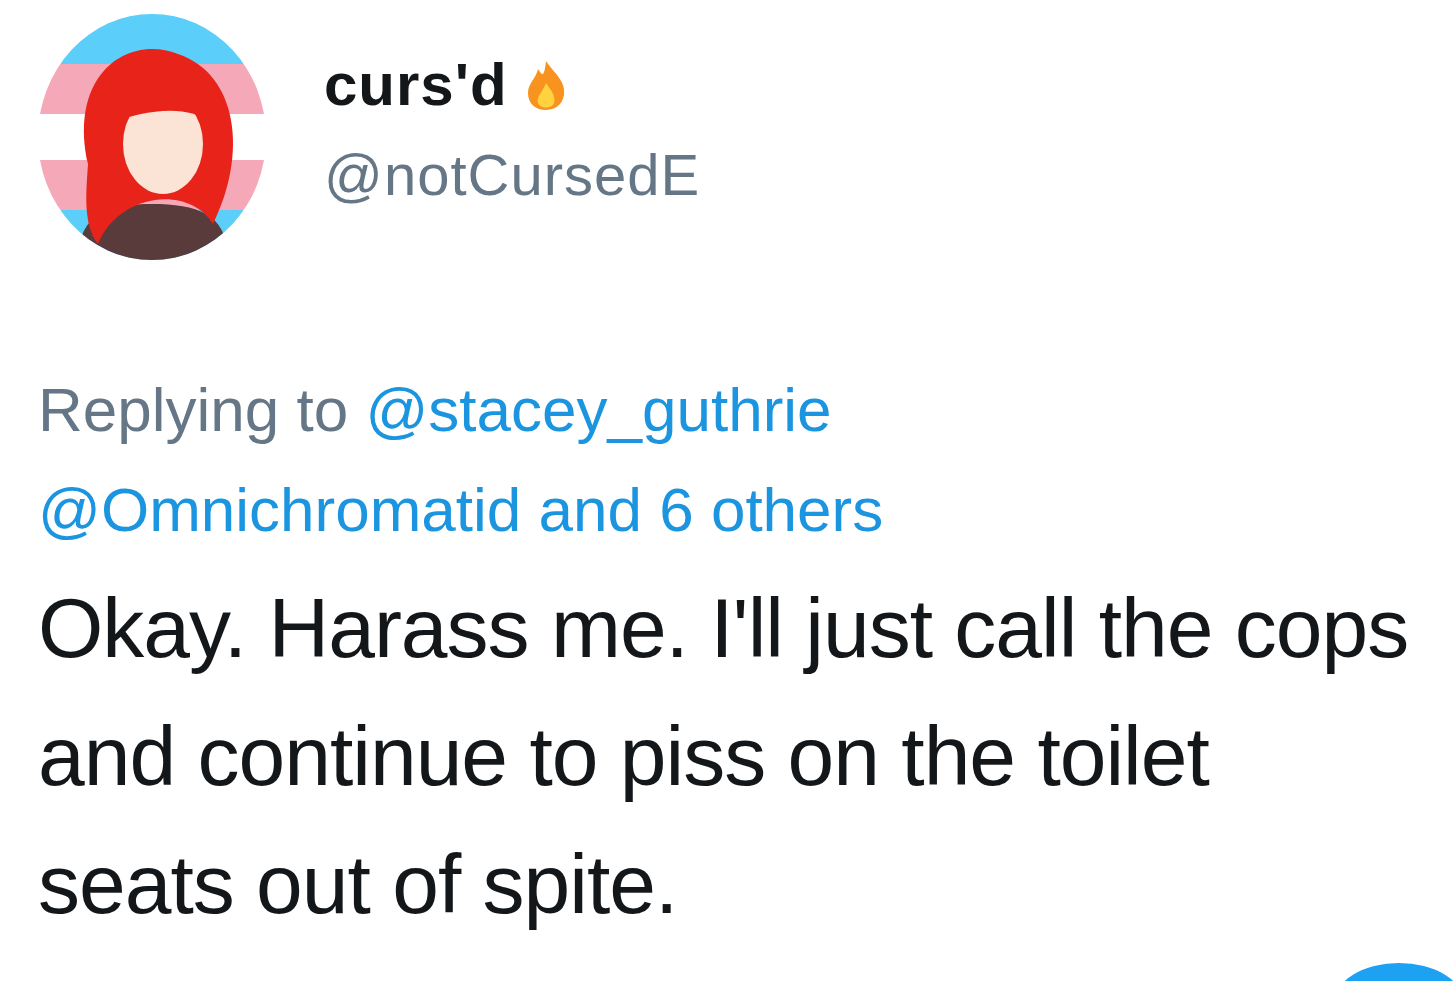  Describe the element at coordinates (416, 84) in the screenshot. I see `display-name: curs'd` at that location.